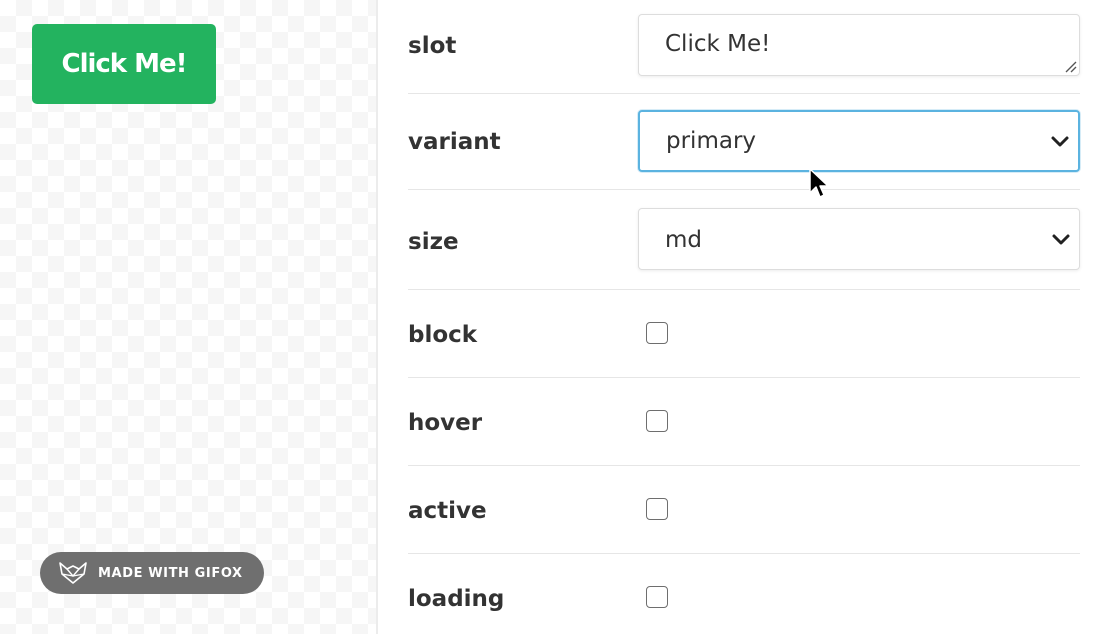  What do you see at coordinates (432, 46) in the screenshot?
I see `prop-label-slot: slot` at bounding box center [432, 46].